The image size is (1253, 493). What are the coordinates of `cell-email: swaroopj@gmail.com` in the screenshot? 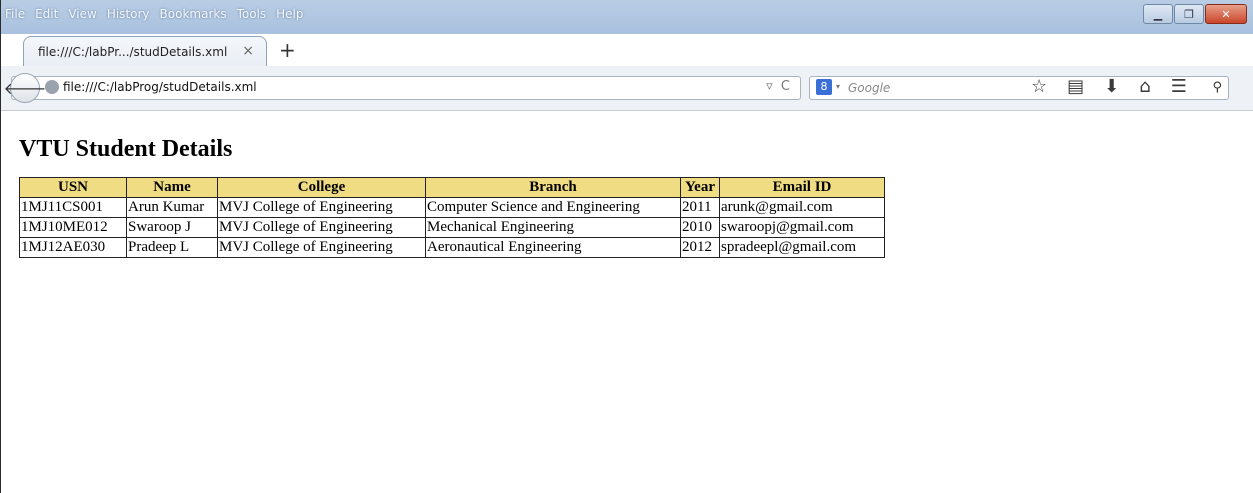 It's located at (802, 227).